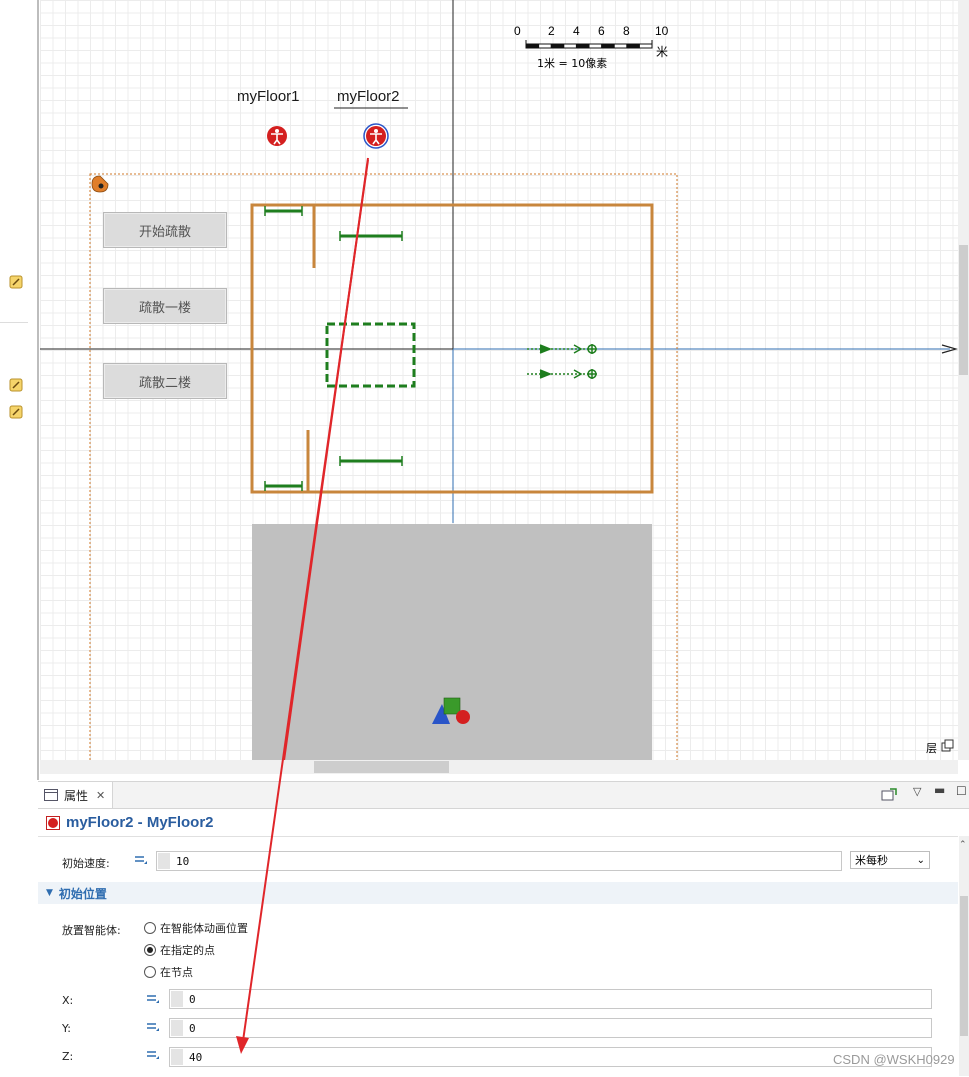  What do you see at coordinates (931, 748) in the screenshot?
I see `layers-icon: 层` at bounding box center [931, 748].